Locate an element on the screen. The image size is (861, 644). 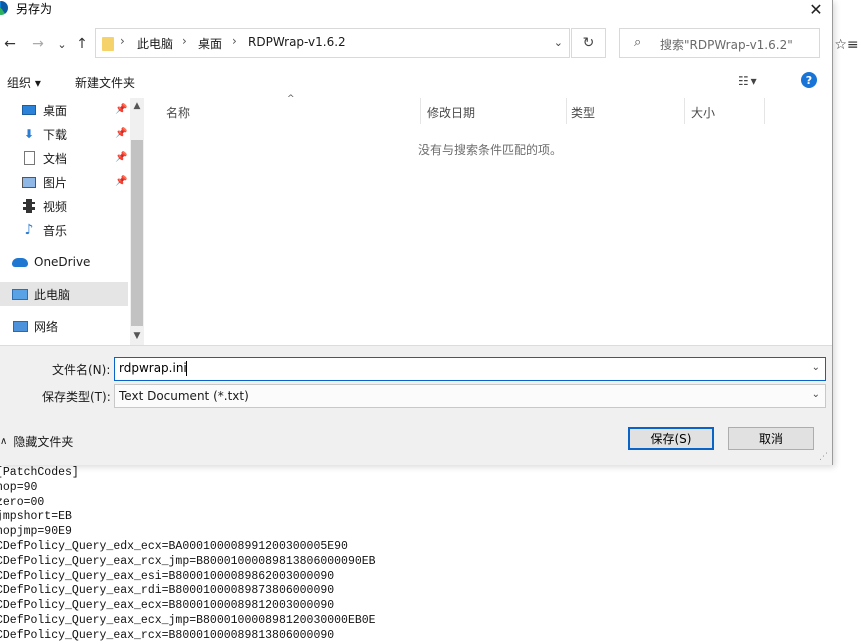
sidebar-item-music: ♪ 音乐 is located at coordinates (64, 230).